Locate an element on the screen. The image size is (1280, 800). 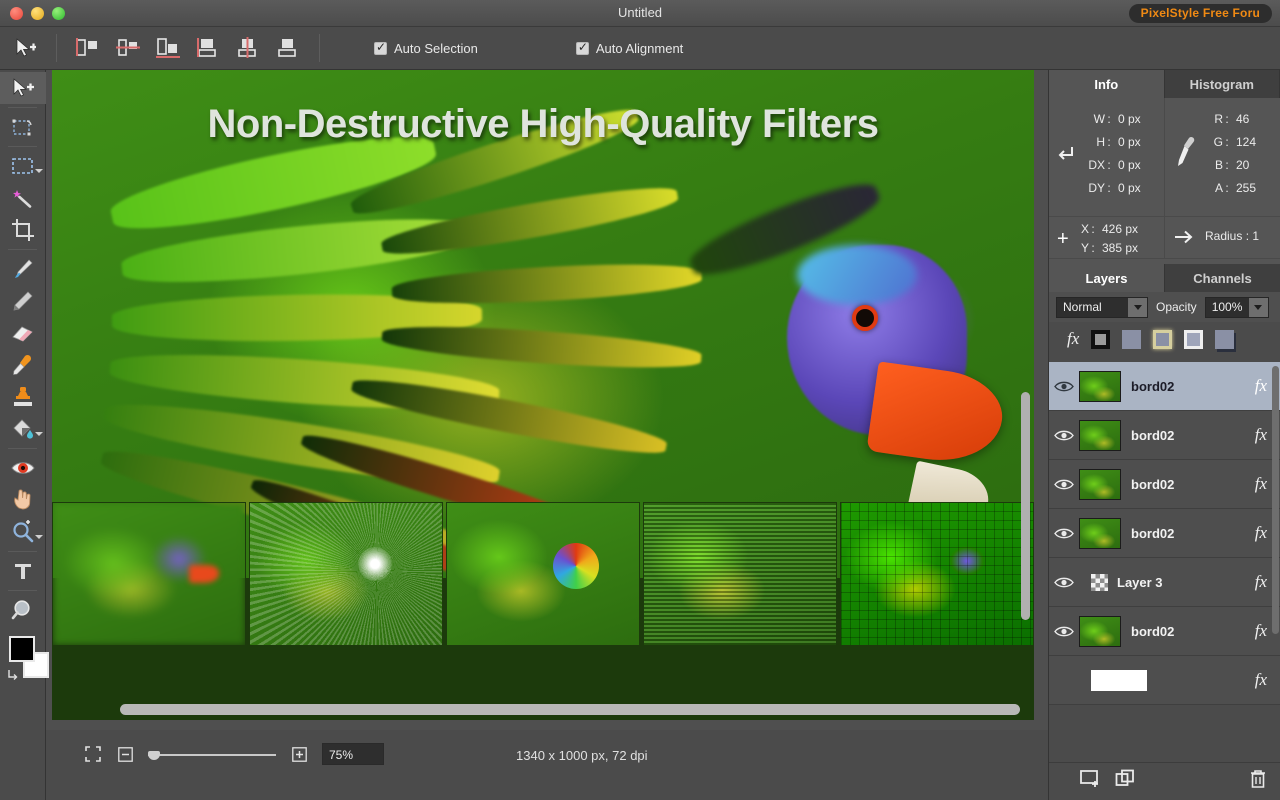
swap-colors-icon is located at coordinates (13, 674).